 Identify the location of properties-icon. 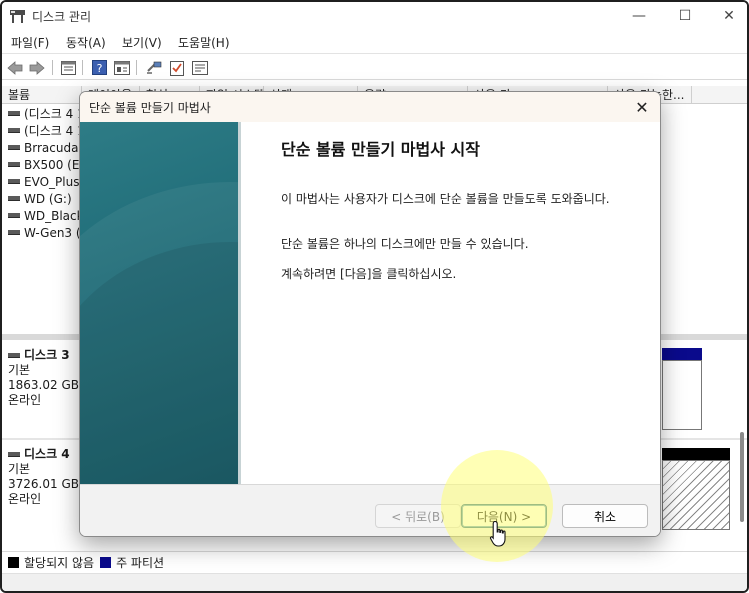
(68, 67).